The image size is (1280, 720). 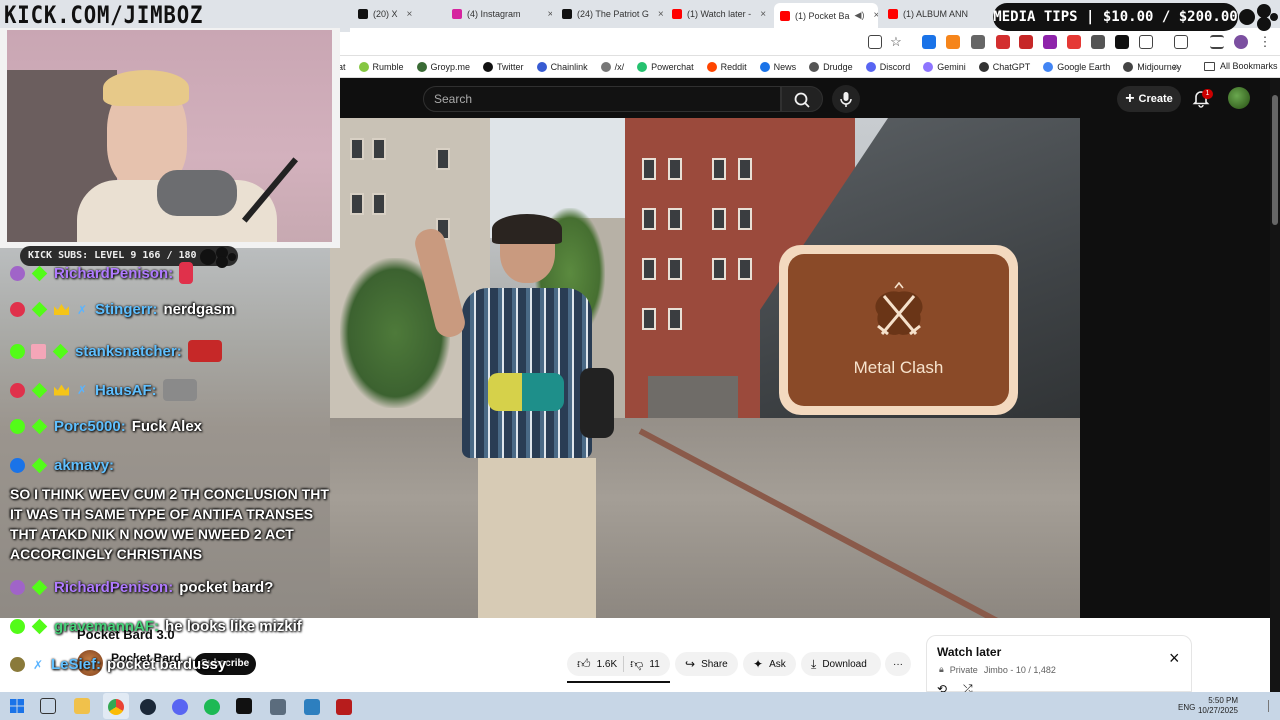 I want to click on bookmark-item: Discord, so click(x=887, y=67).